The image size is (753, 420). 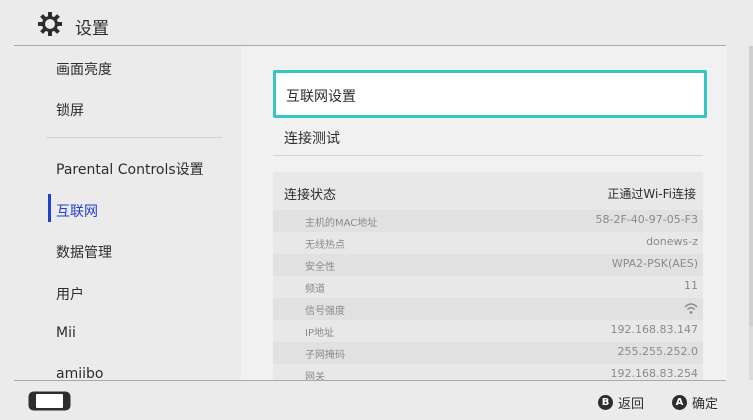 I want to click on header: 设置, so click(x=376, y=23).